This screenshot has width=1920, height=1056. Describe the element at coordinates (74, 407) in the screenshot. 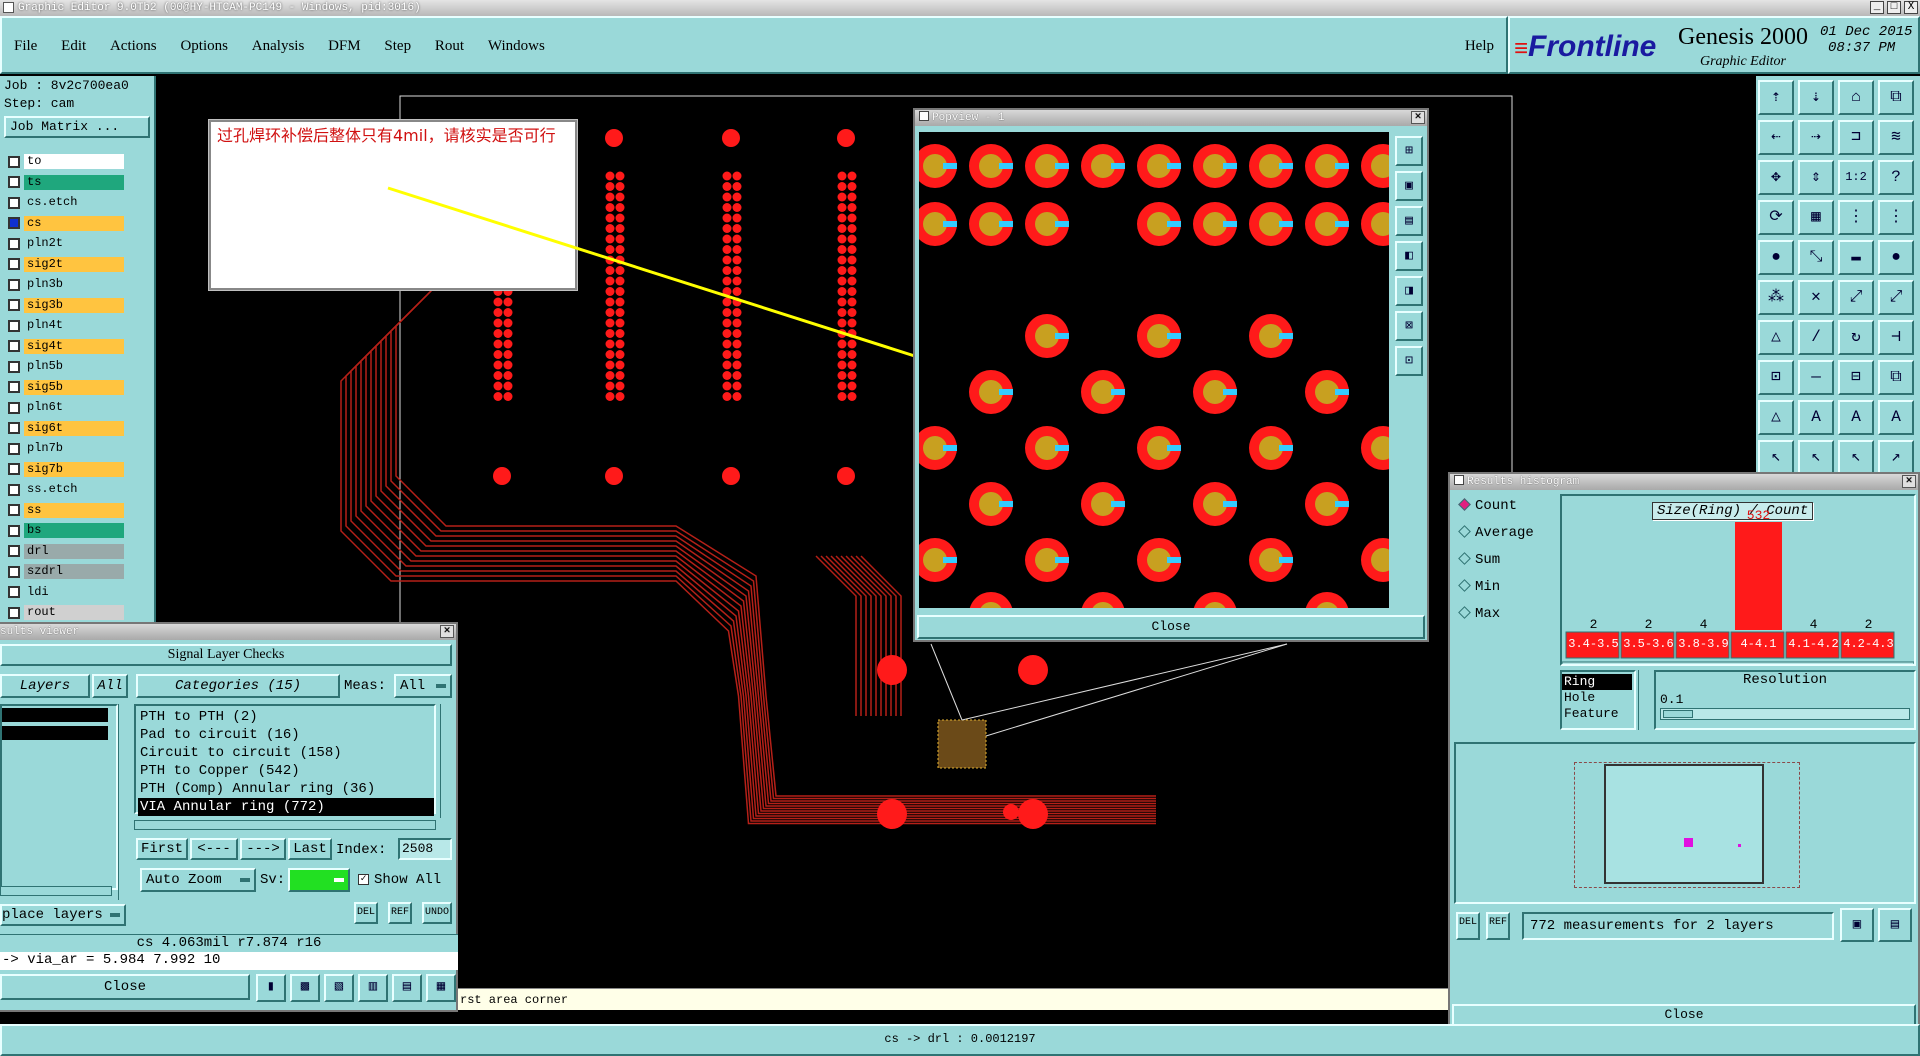

I see `layer-name: pln6t` at that location.